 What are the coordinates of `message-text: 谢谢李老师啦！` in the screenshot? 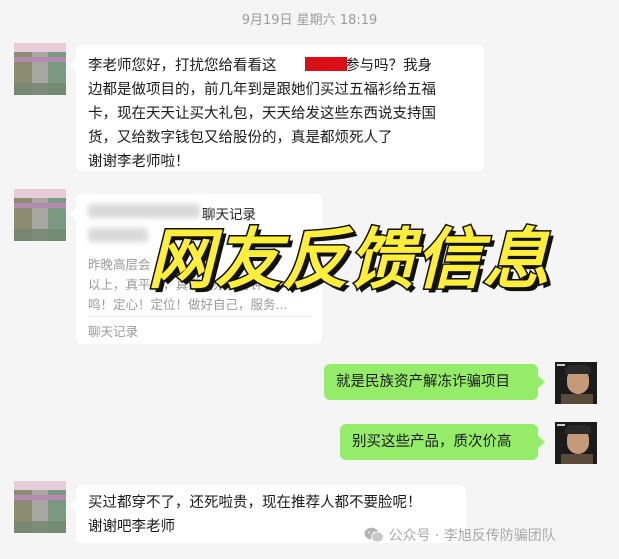 It's located at (139, 162).